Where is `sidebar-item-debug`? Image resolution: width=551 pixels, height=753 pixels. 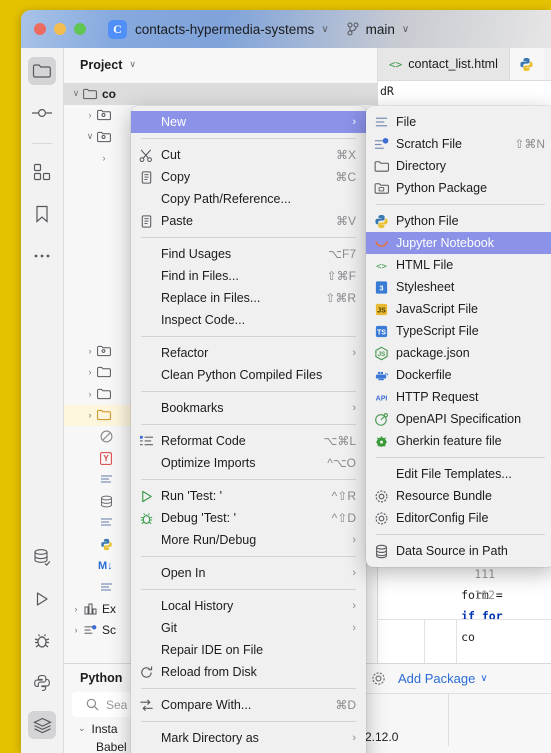 sidebar-item-debug is located at coordinates (42, 641).